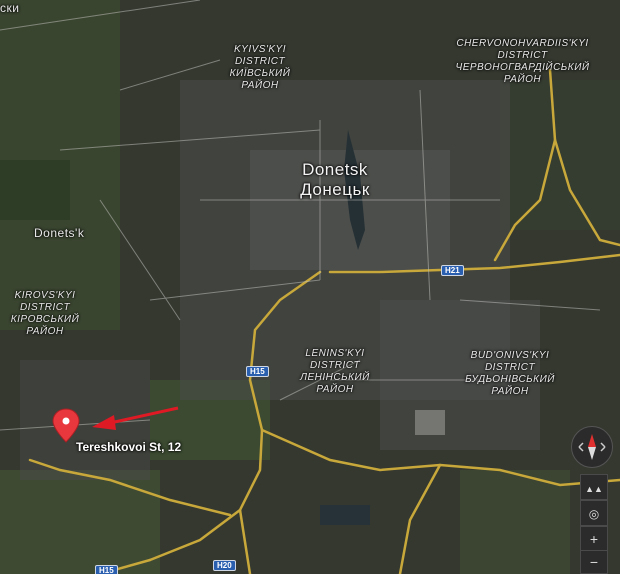  I want to click on compass-icon, so click(592, 447).